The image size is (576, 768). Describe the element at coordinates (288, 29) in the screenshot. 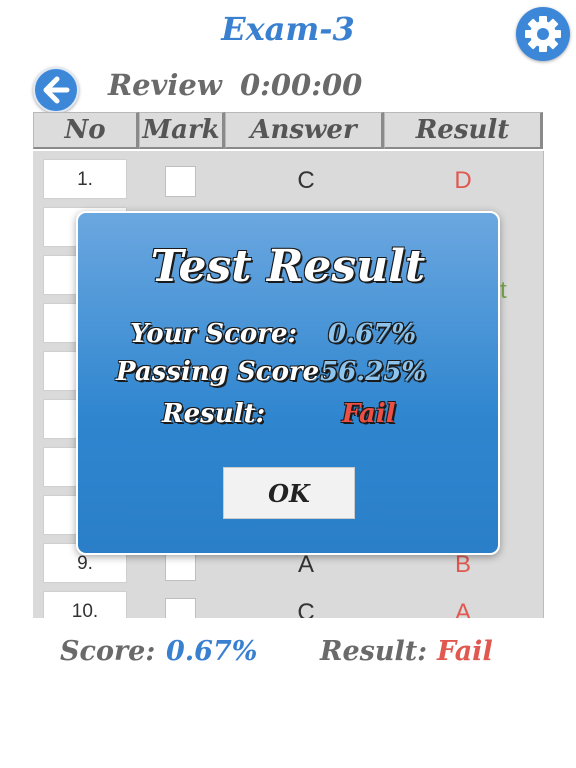

I see `exam-title: Exam-3` at that location.